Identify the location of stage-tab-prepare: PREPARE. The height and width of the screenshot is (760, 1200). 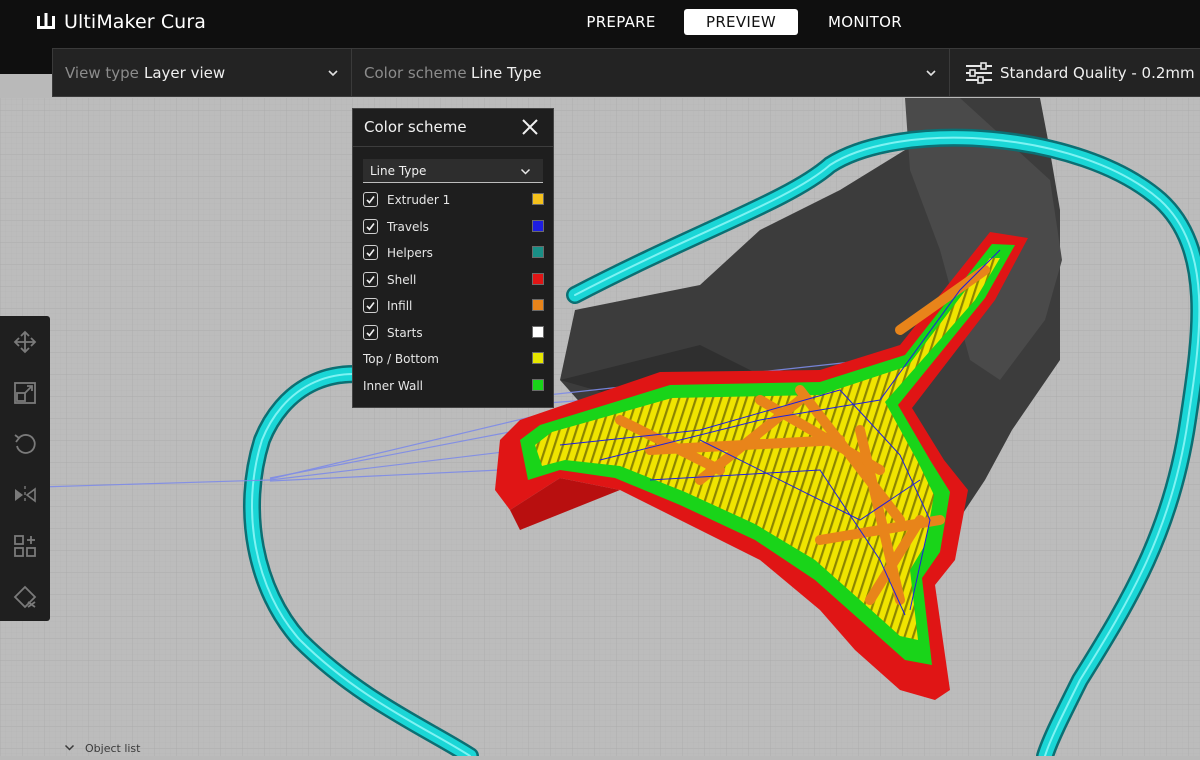
(621, 22).